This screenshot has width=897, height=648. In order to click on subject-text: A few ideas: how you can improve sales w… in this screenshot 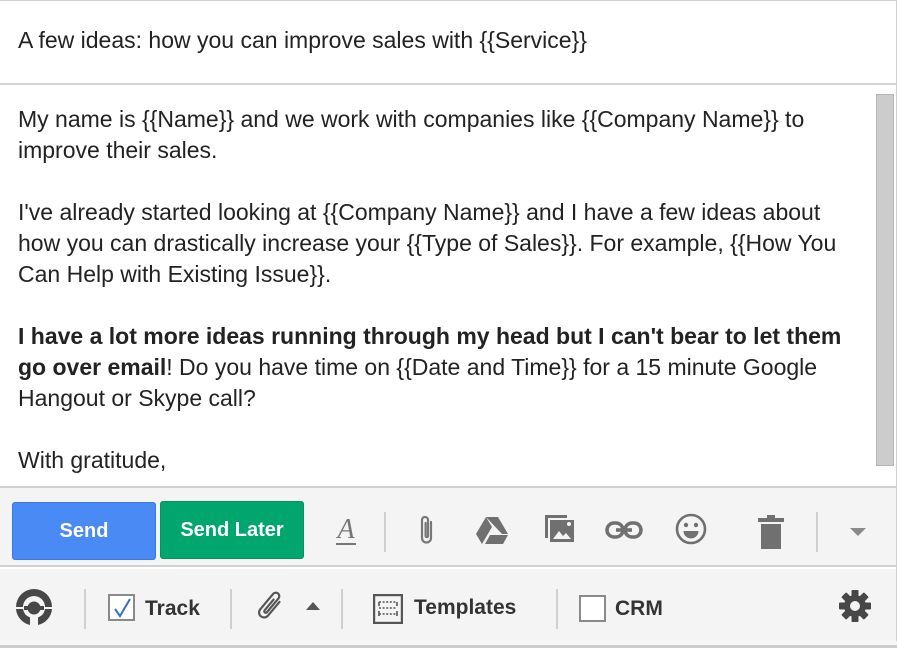, I will do `click(302, 40)`.